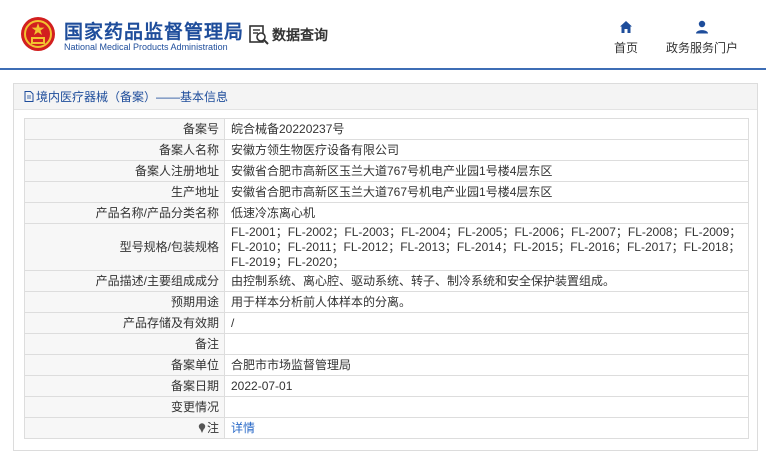  I want to click on table-row: 备案日期 2022-07-01, so click(386, 386).